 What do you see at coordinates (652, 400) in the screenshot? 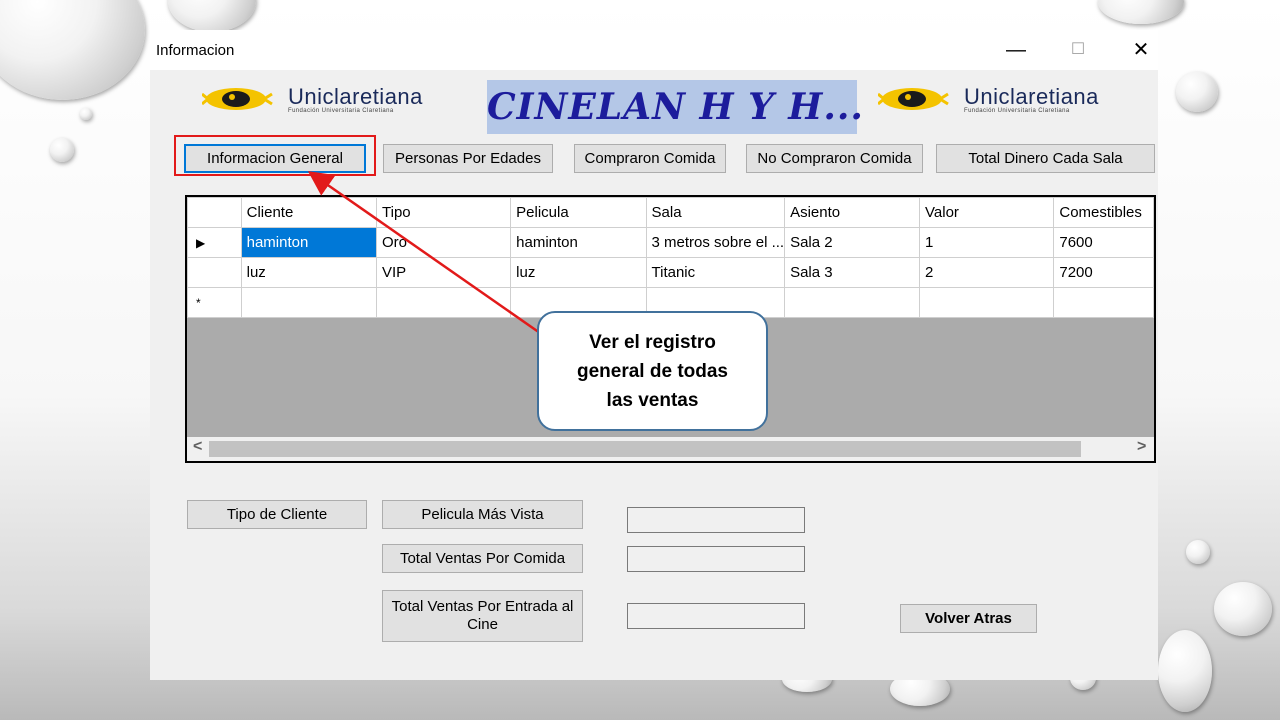
I see `callout-line: las ventas` at bounding box center [652, 400].